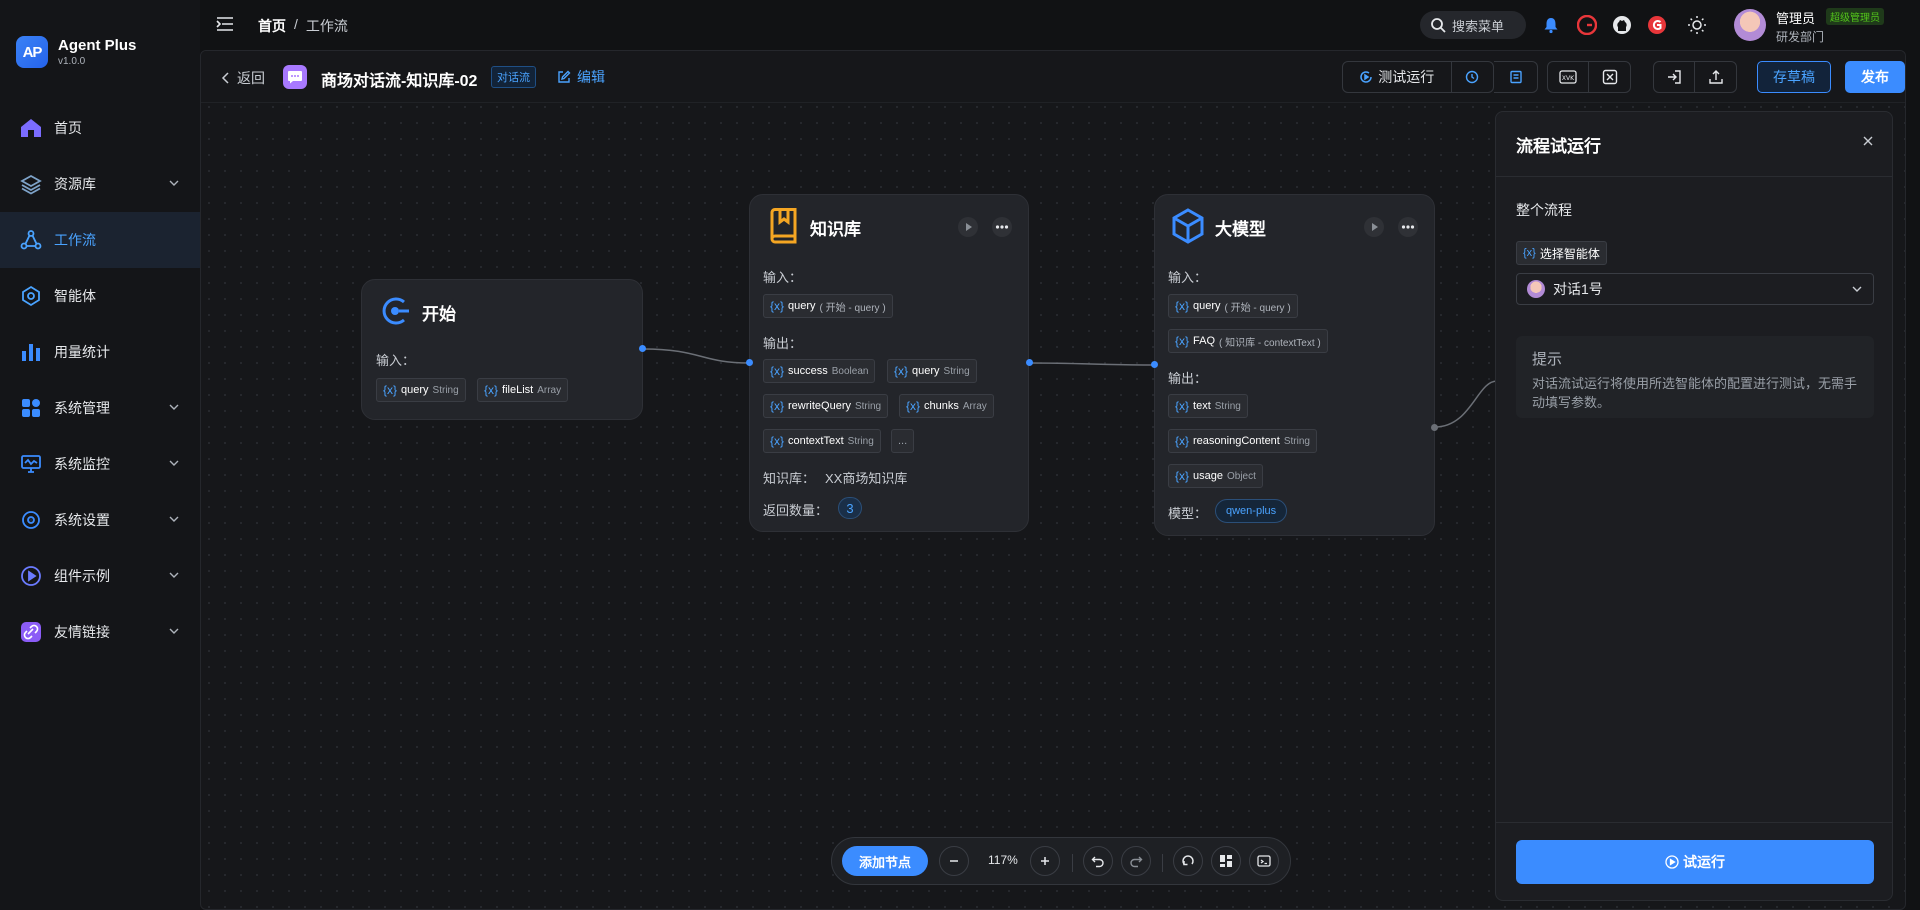 This screenshot has height=910, width=1920. What do you see at coordinates (502, 349) in the screenshot?
I see `node-start: 开始 输入： {x} query String {x} fileList Array` at bounding box center [502, 349].